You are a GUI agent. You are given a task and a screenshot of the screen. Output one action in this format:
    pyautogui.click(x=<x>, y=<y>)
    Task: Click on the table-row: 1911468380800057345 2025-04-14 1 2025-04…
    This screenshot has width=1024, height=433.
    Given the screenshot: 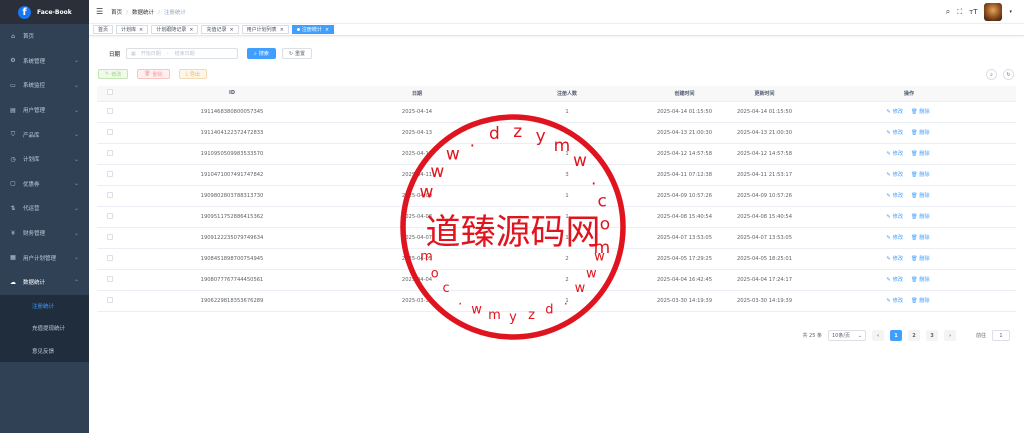 What is the action you would take?
    pyautogui.click(x=556, y=112)
    